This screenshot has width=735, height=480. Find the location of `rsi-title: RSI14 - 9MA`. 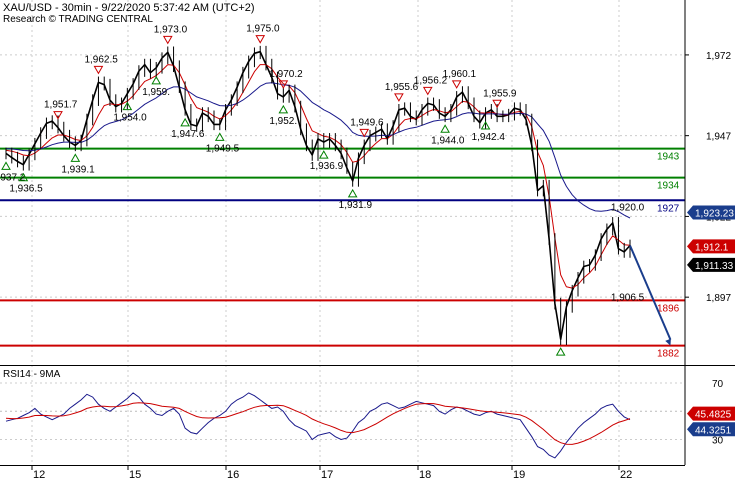

rsi-title: RSI14 - 9MA is located at coordinates (32, 374).